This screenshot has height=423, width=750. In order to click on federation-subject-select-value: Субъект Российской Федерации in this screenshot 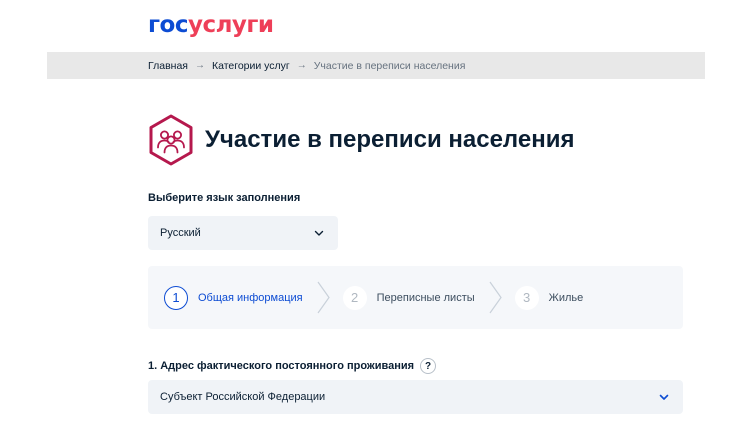, I will do `click(243, 397)`.